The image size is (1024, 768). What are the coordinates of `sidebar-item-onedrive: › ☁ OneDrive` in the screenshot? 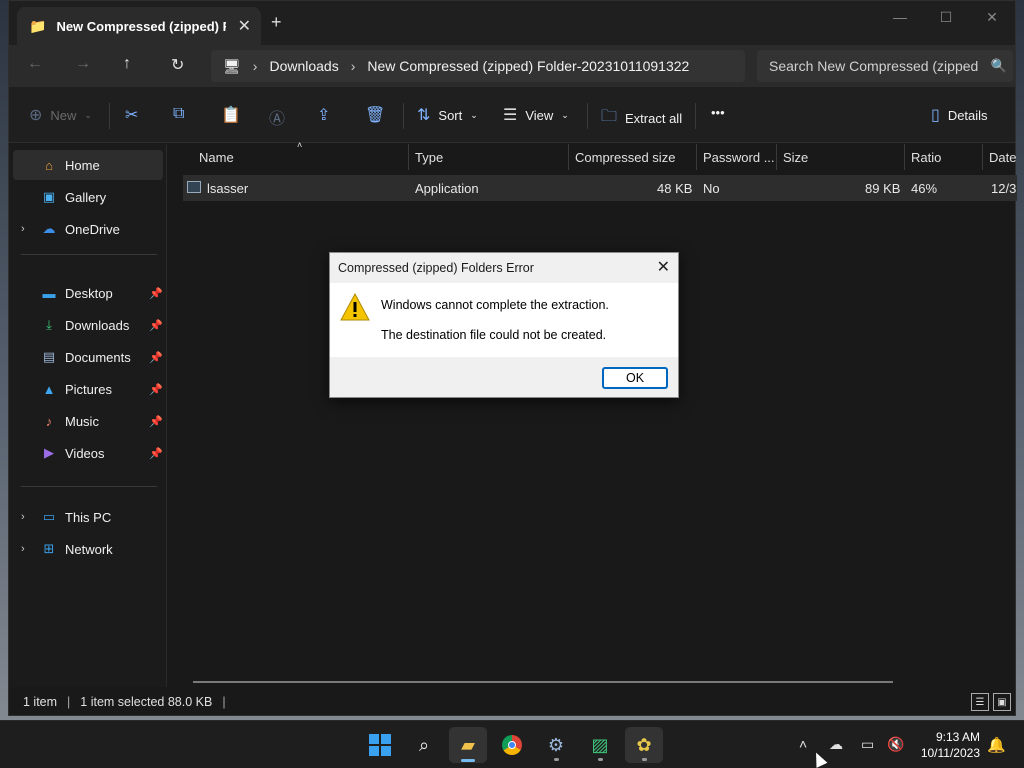 It's located at (88, 229).